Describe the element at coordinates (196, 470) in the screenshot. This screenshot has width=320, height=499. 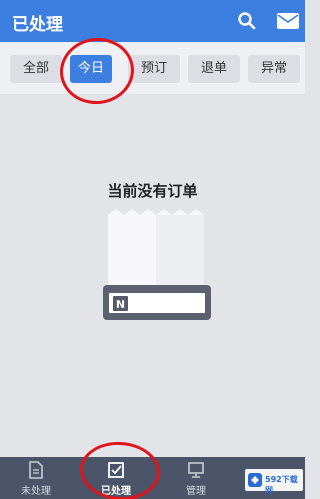
I see `monitor-icon` at that location.